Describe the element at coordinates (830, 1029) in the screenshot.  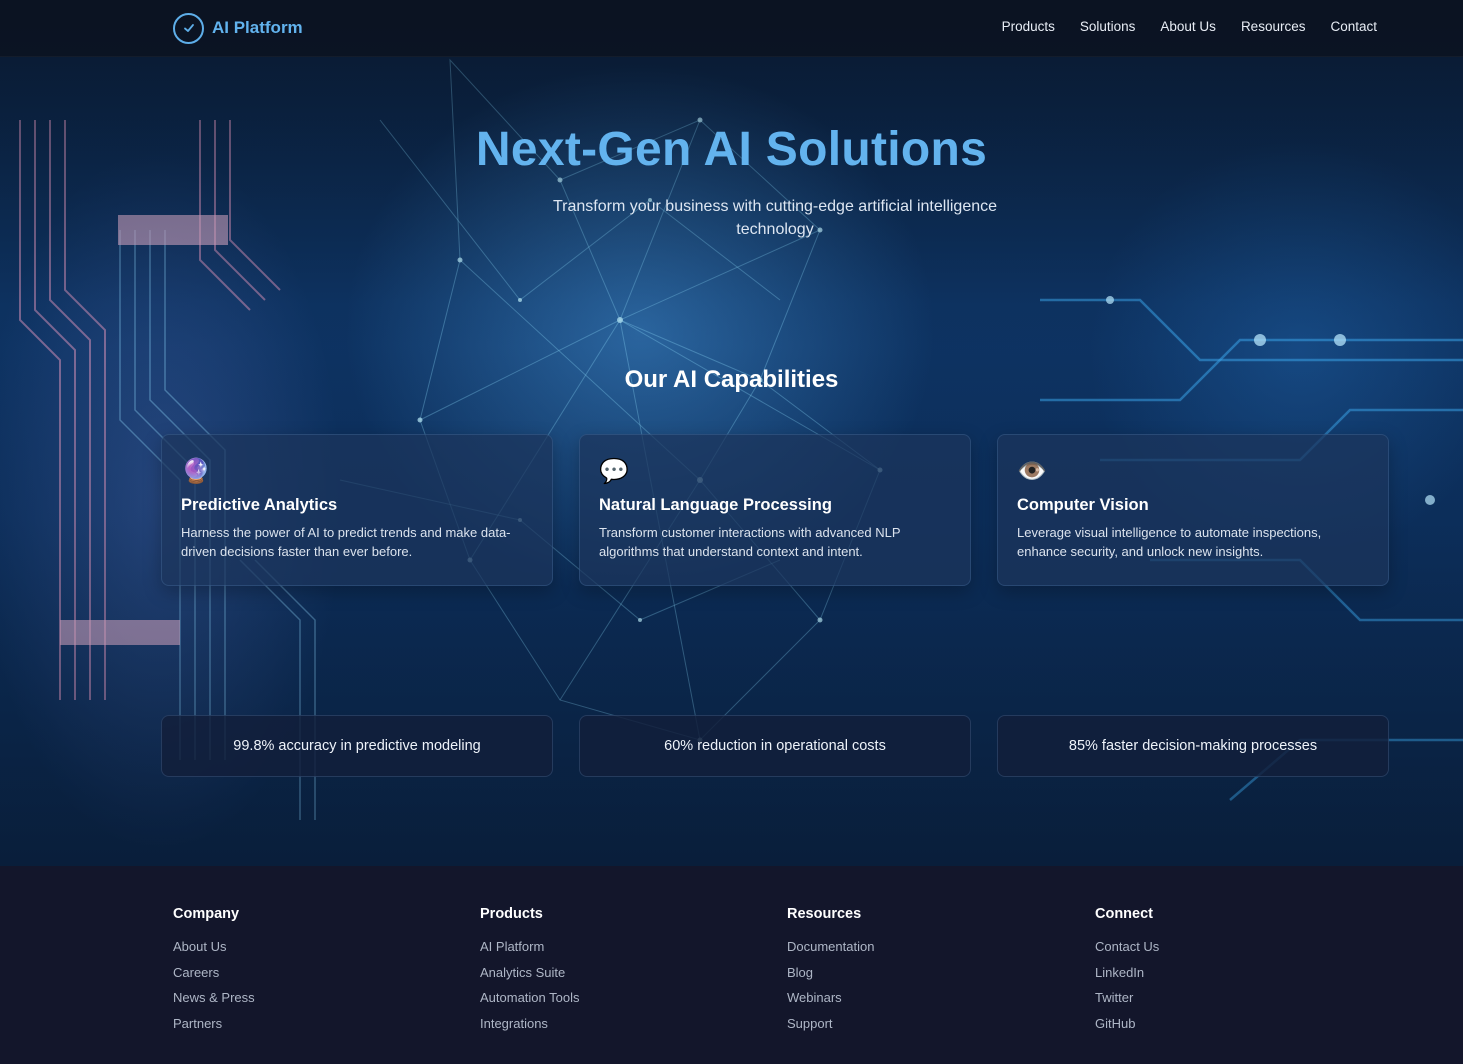
I see `footer-link-support: Support` at that location.